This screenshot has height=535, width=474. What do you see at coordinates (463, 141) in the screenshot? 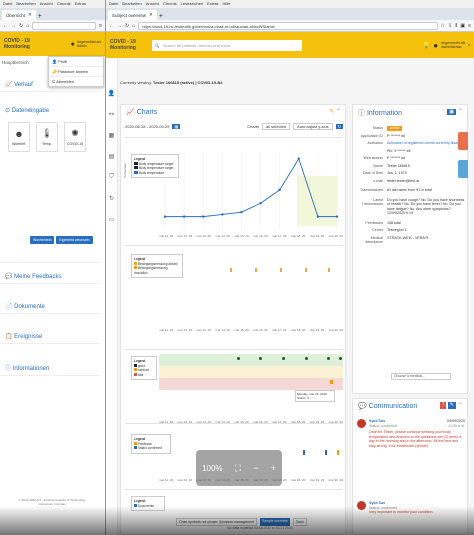
I see `side-tab-orange` at bounding box center [463, 141].